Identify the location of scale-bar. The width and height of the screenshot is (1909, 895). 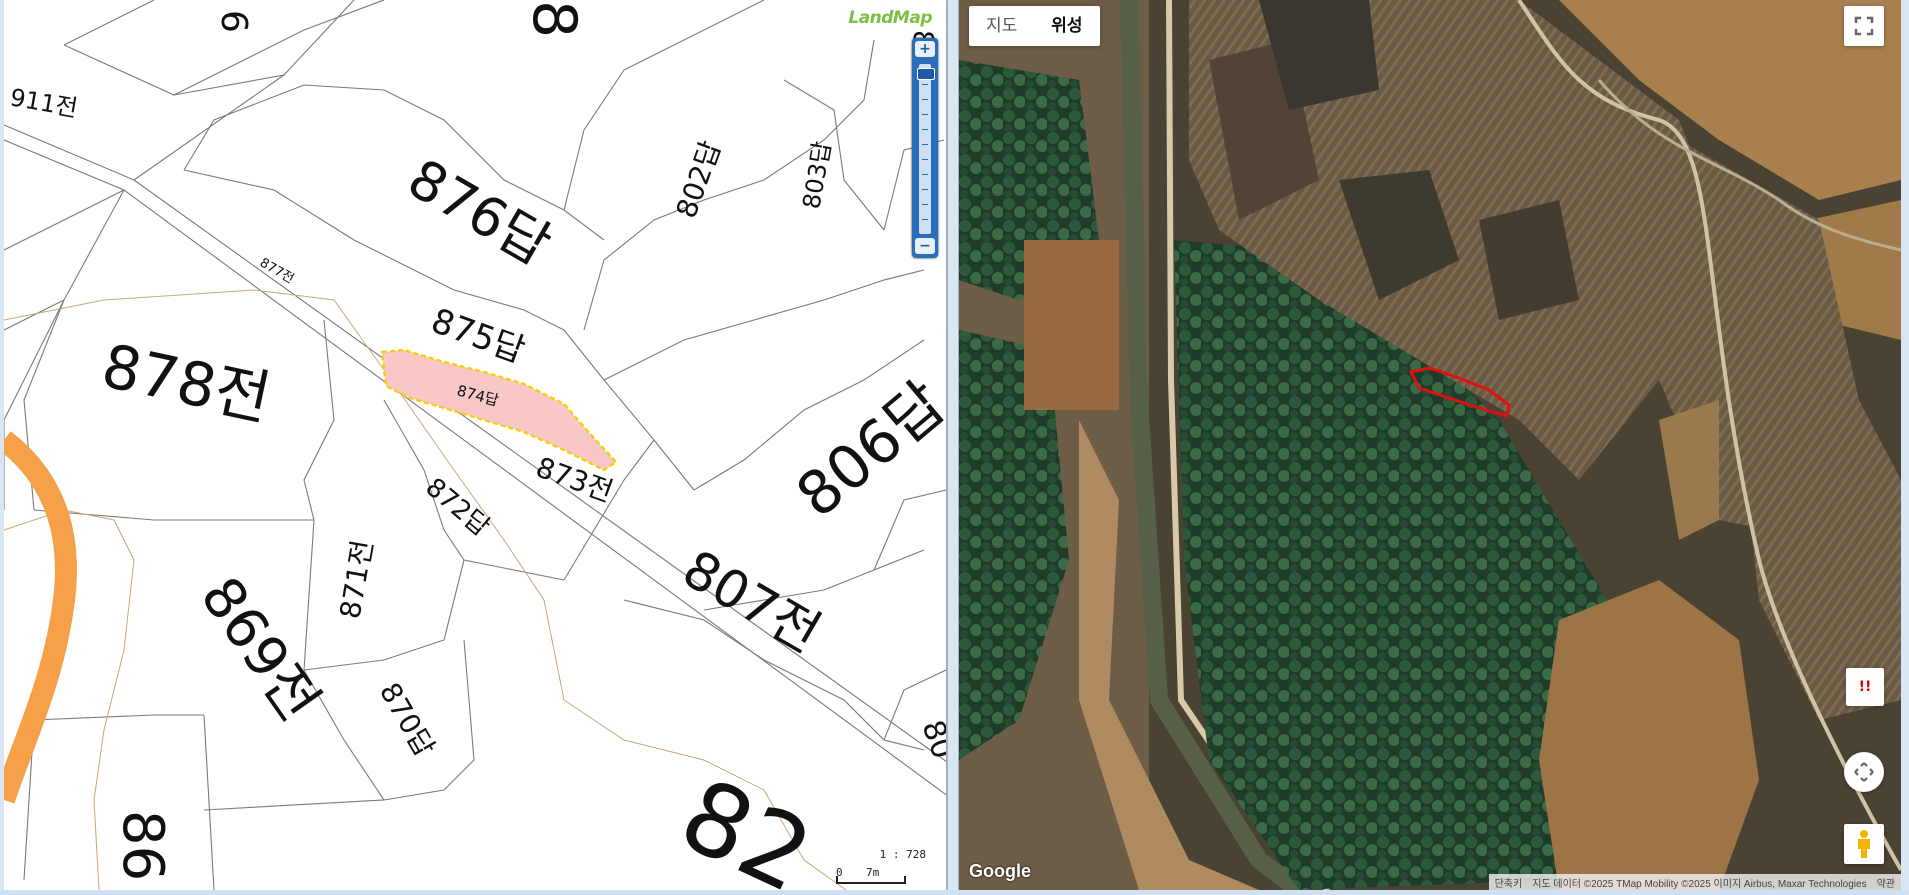
(871, 880).